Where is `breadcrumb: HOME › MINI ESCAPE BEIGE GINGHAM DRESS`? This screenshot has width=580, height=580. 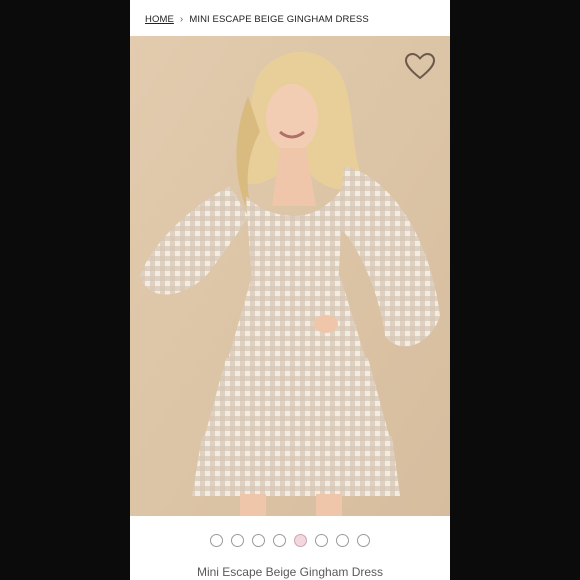
breadcrumb: HOME › MINI ESCAPE BEIGE GINGHAM DRESS is located at coordinates (257, 19).